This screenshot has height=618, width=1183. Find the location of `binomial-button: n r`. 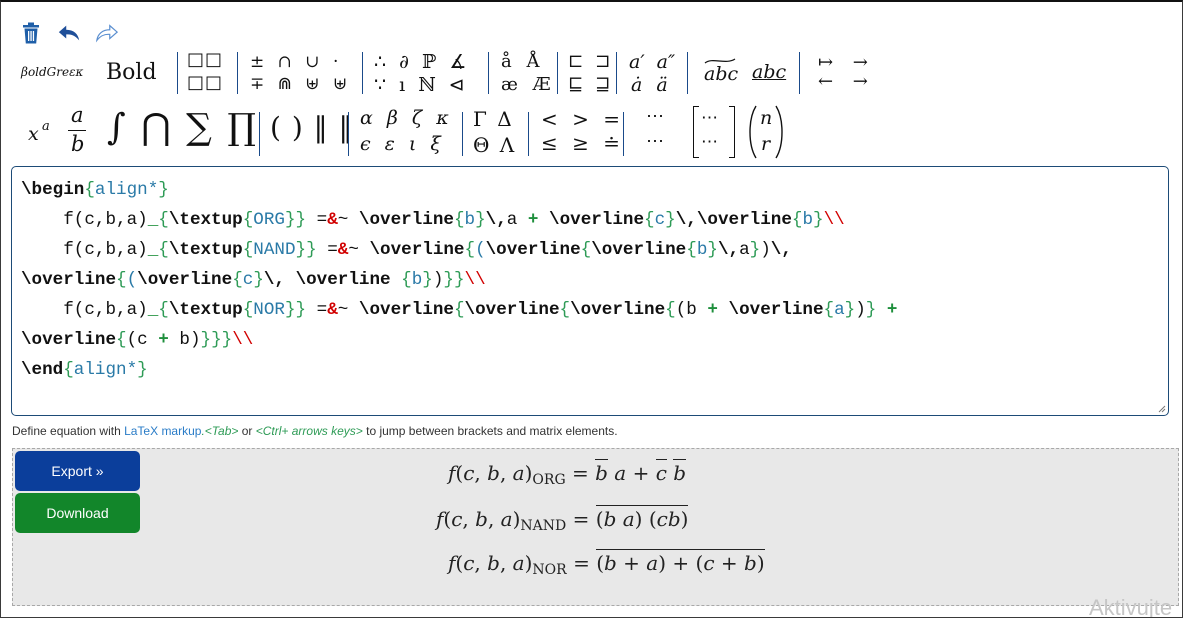

binomial-button: n r is located at coordinates (766, 132).